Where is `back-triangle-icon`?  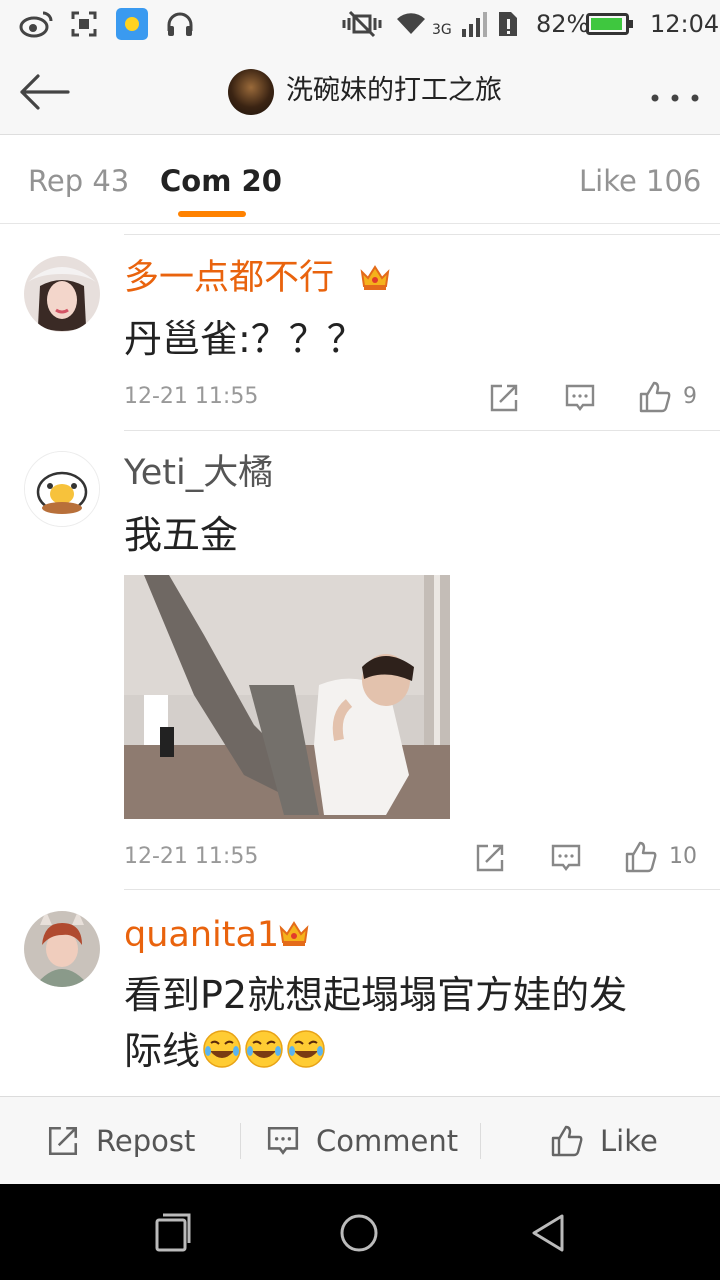
back-triangle-icon is located at coordinates (548, 1235).